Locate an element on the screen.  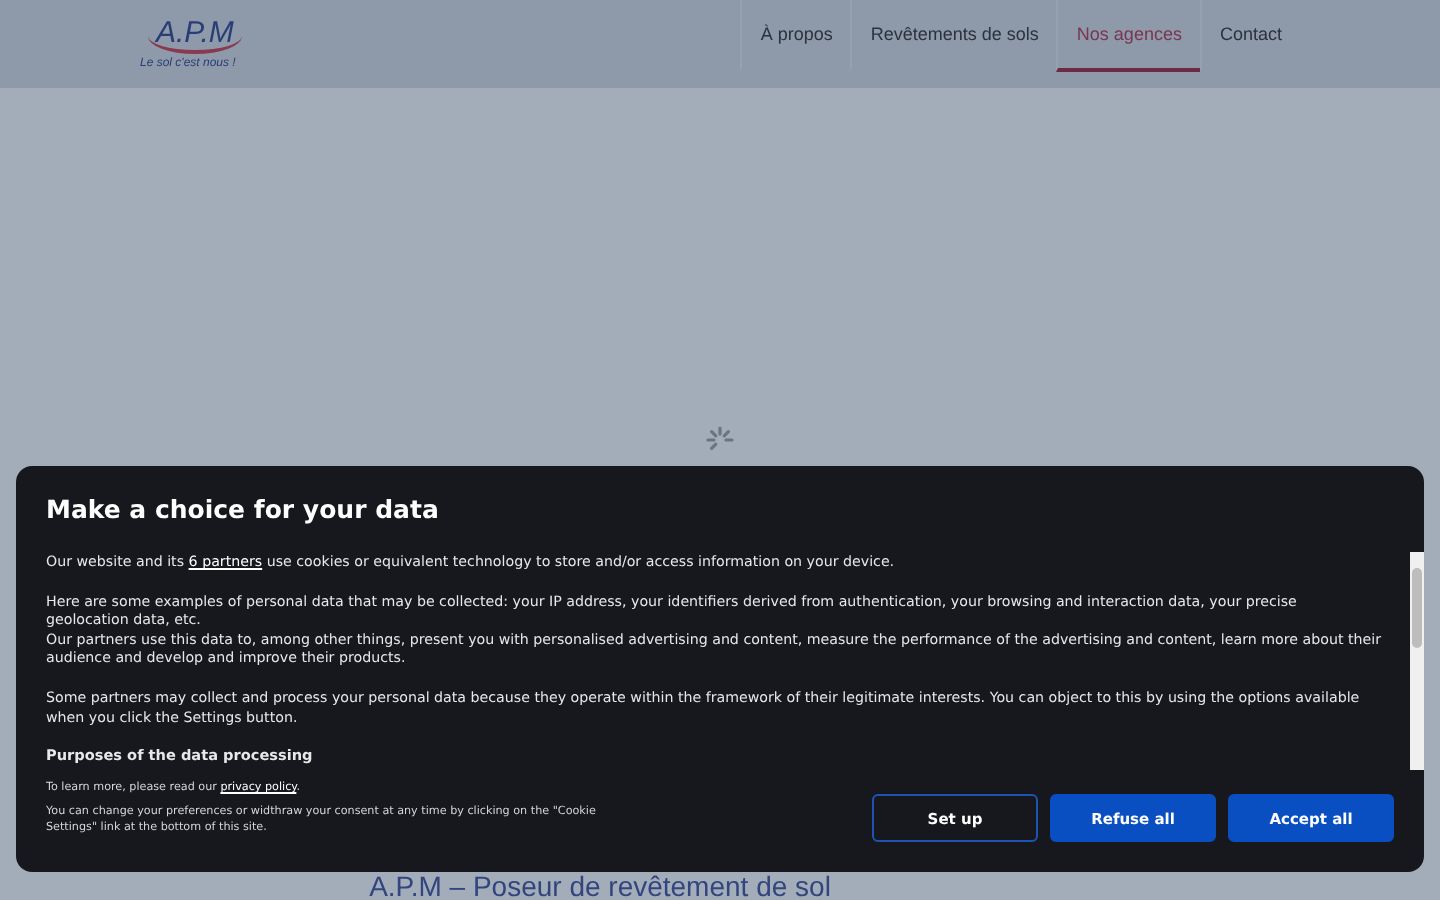
loading-spinner-icon is located at coordinates (720, 440).